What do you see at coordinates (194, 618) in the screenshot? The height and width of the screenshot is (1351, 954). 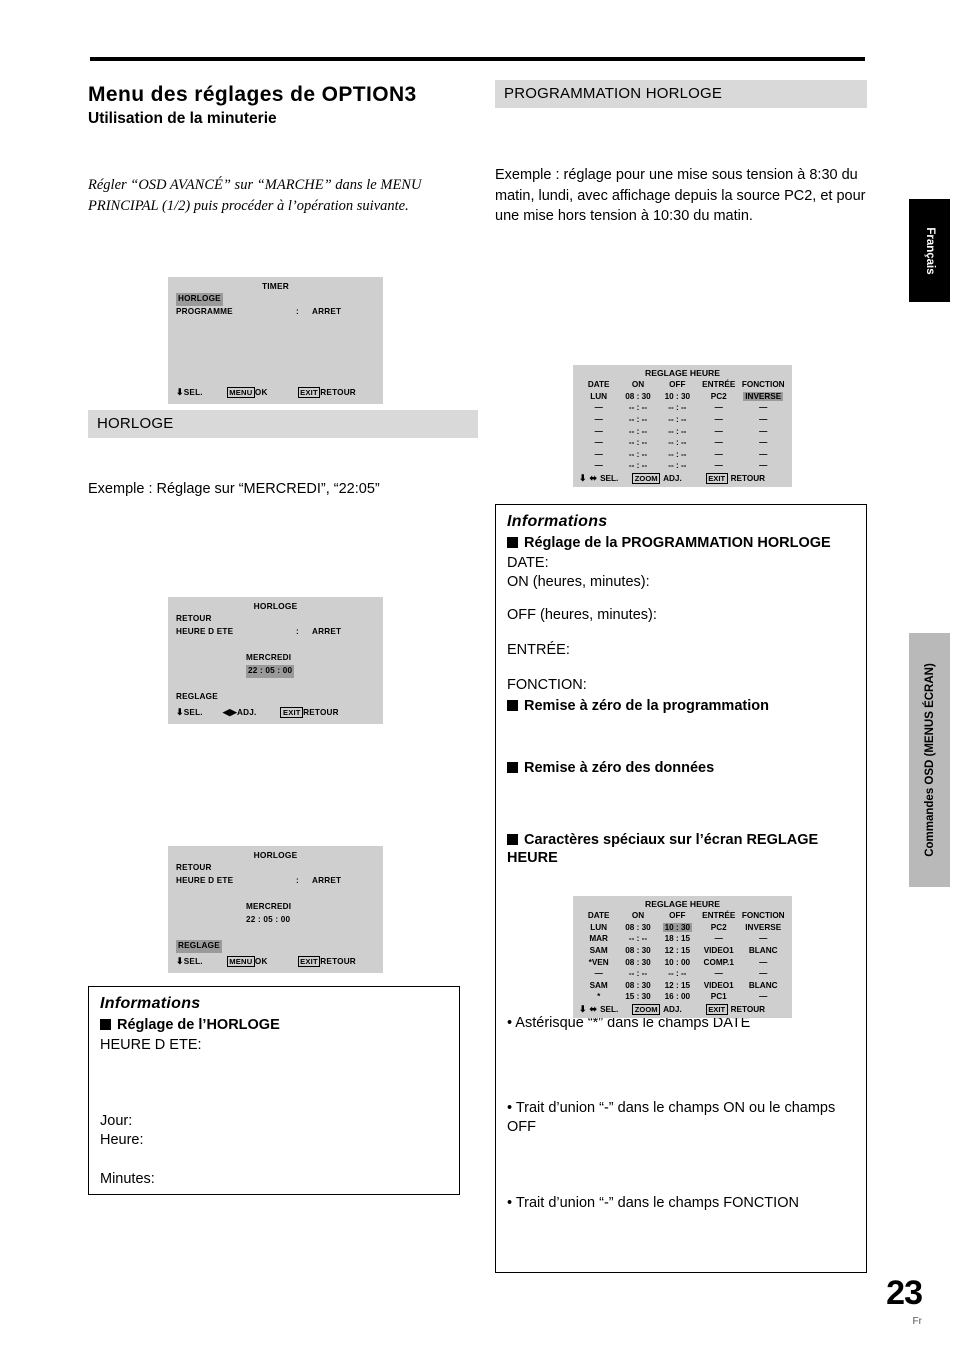 I see `osd-h1-retour-label: RETOUR` at bounding box center [194, 618].